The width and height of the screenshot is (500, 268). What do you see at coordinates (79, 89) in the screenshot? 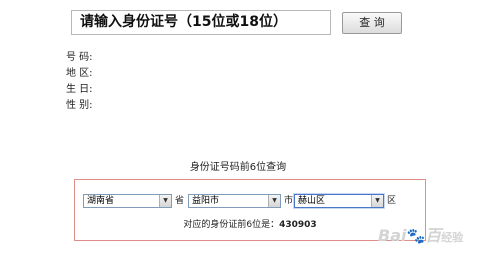
I see `birthday-label: 生 日:` at bounding box center [79, 89].